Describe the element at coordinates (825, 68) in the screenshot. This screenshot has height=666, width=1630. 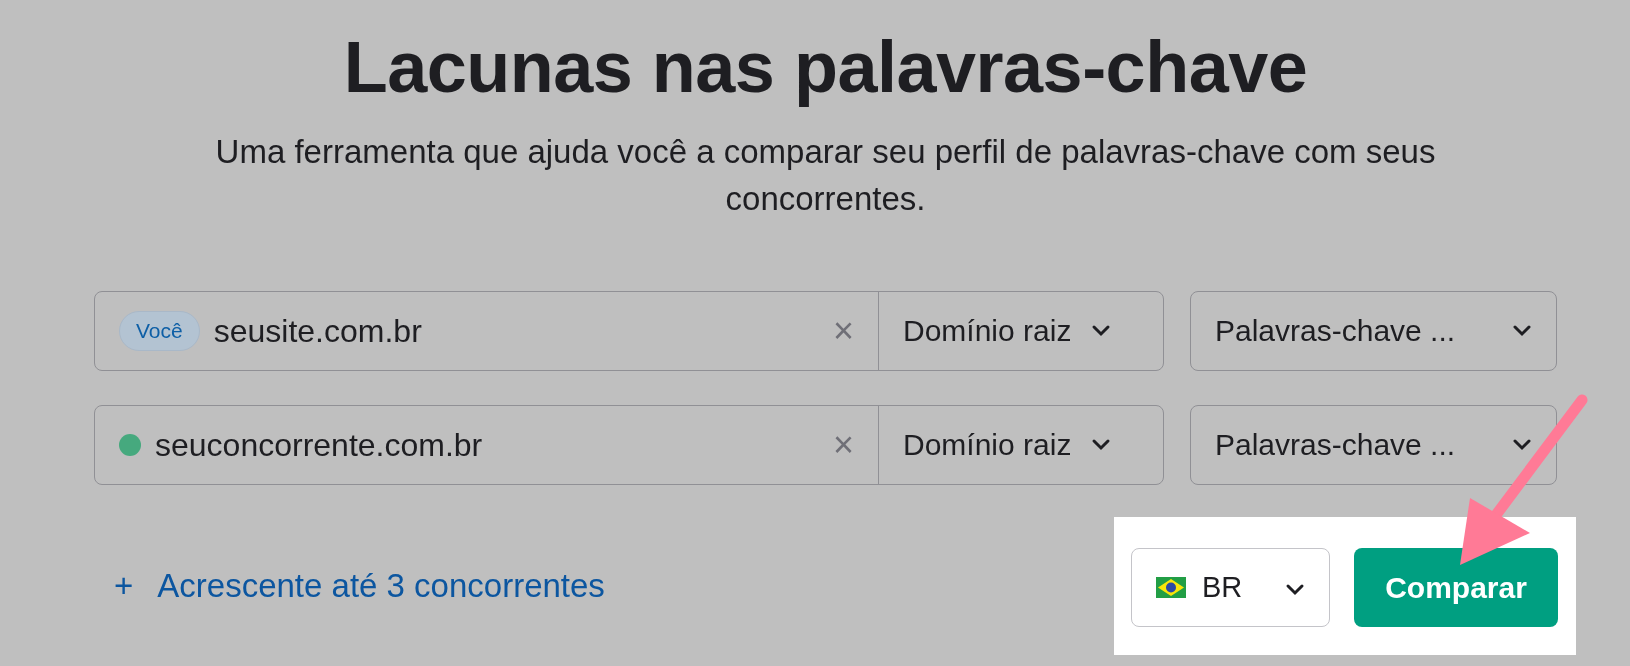
I see `page-title: Lacunas nas palavras-chave` at that location.